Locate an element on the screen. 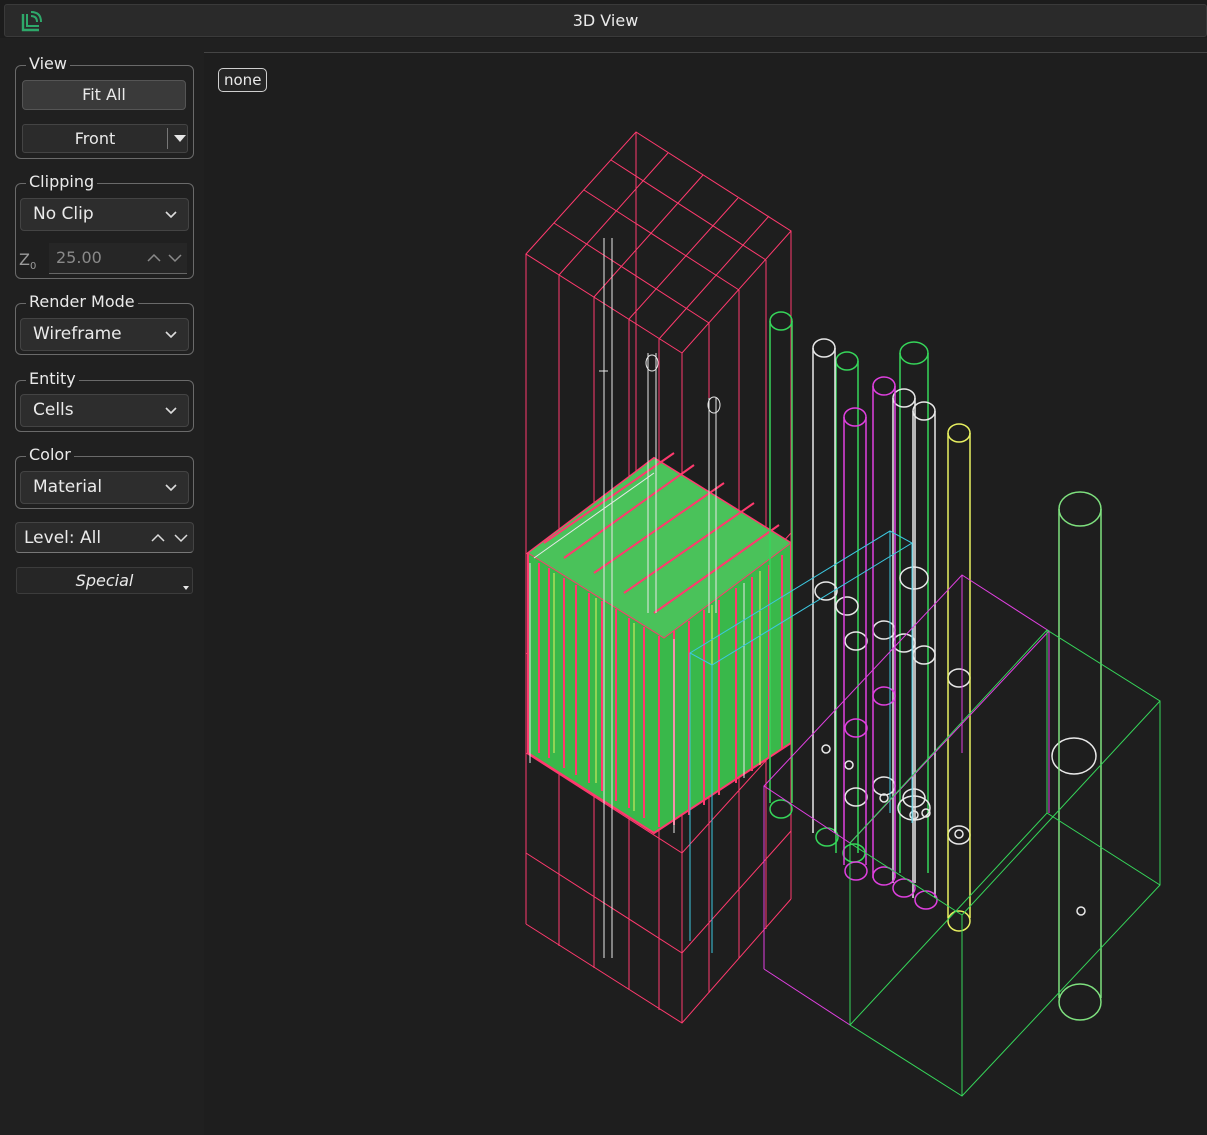  render-mode-group: Render Mode Wireframe is located at coordinates (104, 324).